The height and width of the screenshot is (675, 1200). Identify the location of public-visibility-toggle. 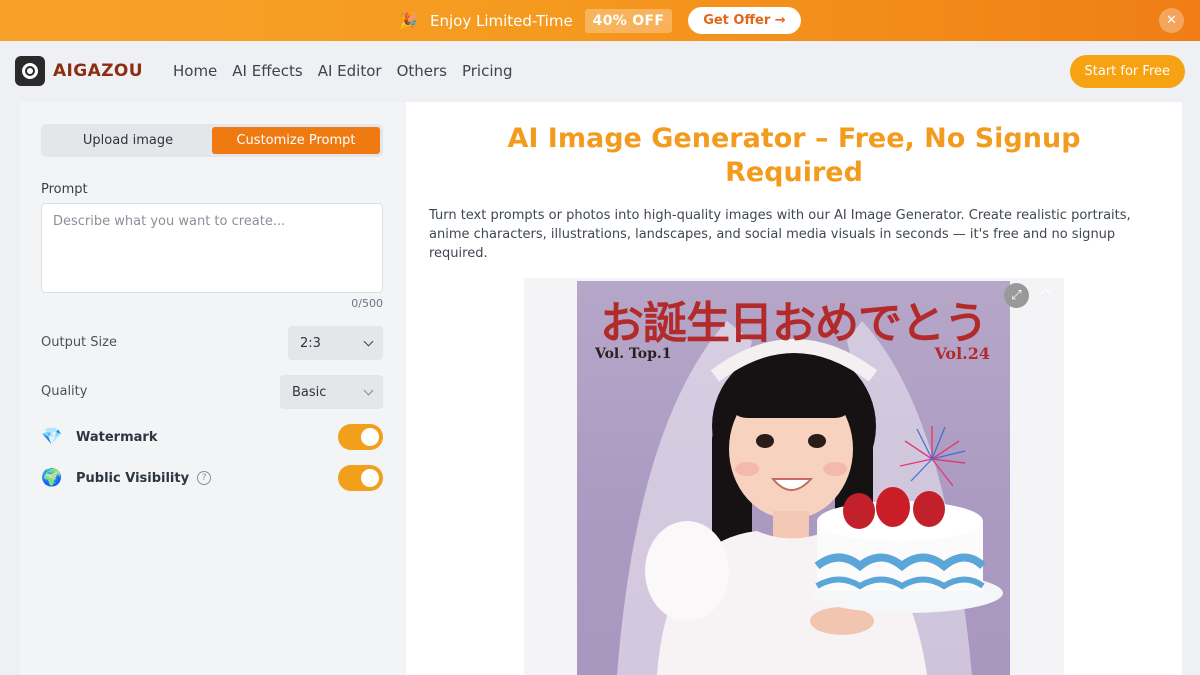
(360, 478).